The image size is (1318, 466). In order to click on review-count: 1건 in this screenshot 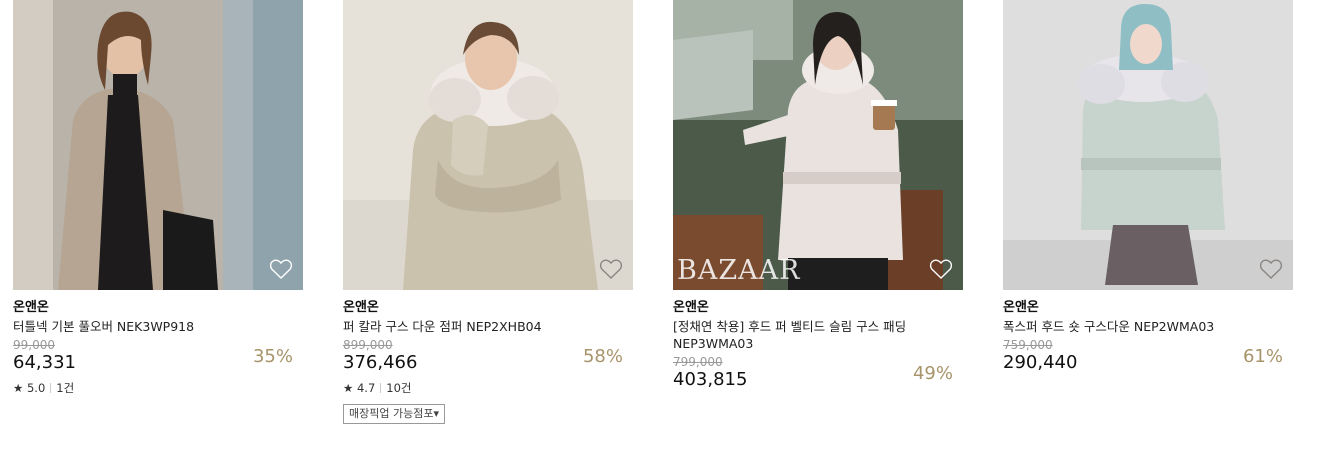, I will do `click(65, 388)`.